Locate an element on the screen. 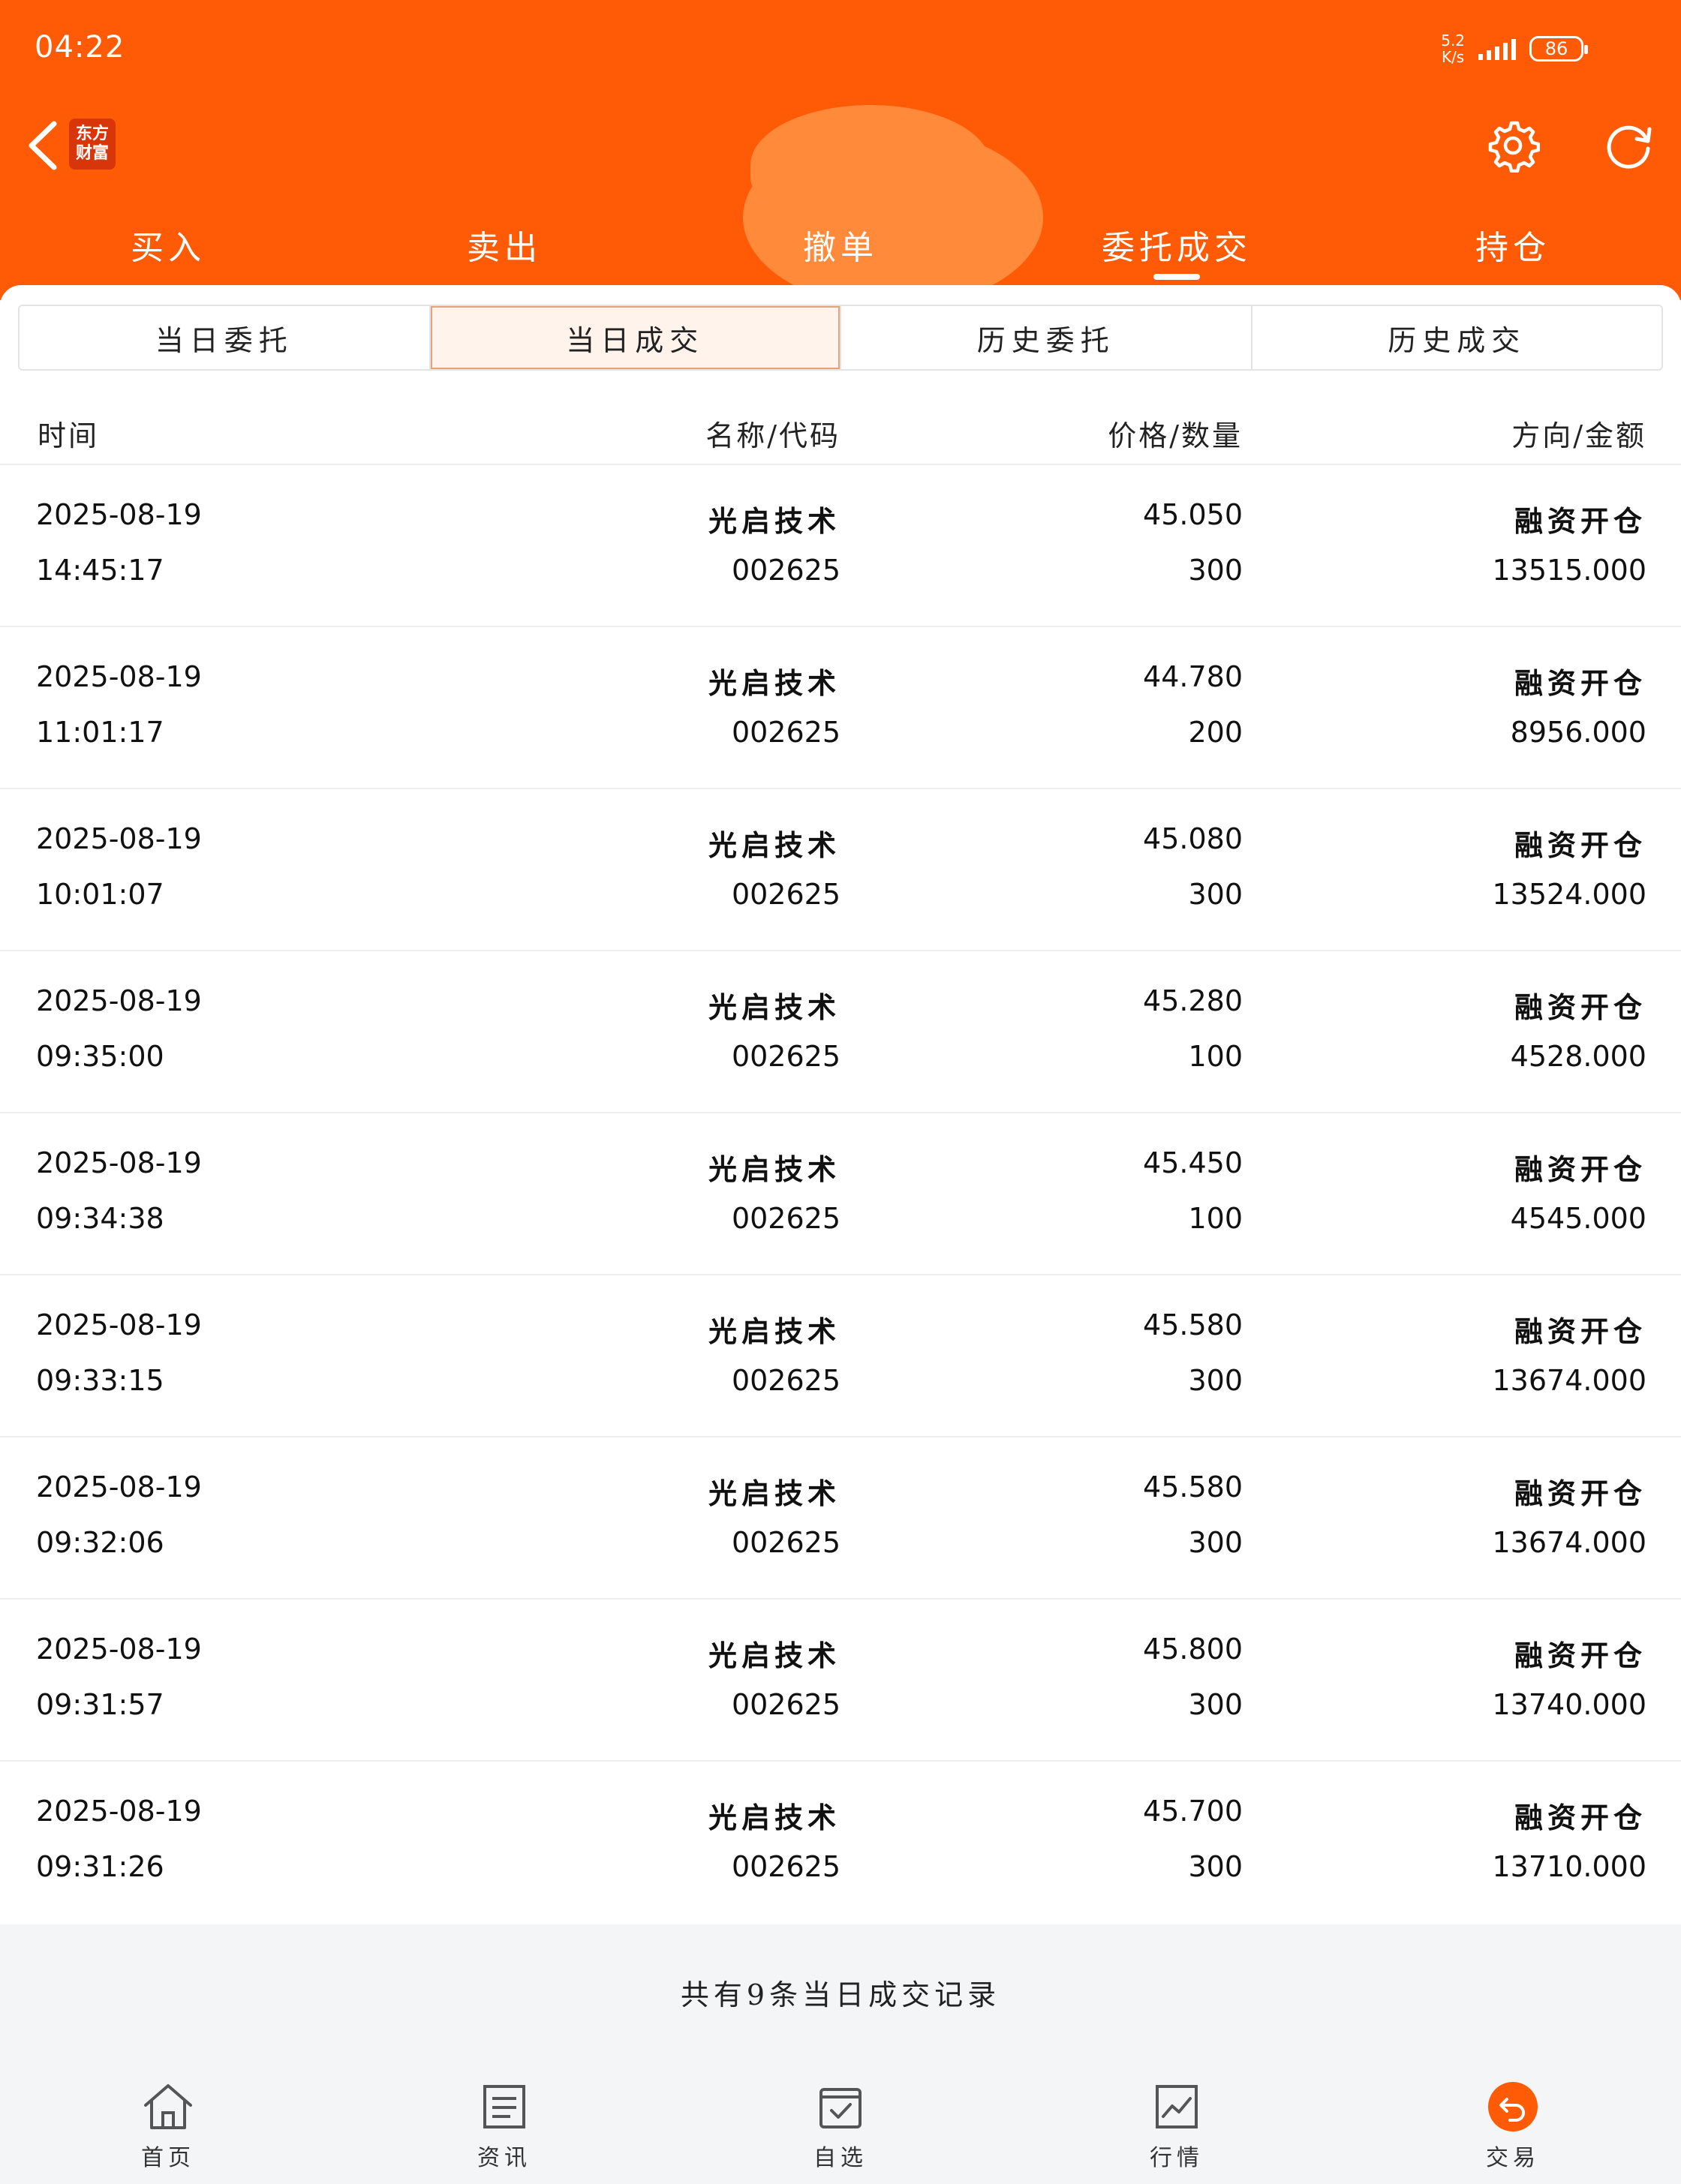 Image resolution: width=1681 pixels, height=2184 pixels. status-indicators: 5.2 K/s 86 is located at coordinates (1515, 49).